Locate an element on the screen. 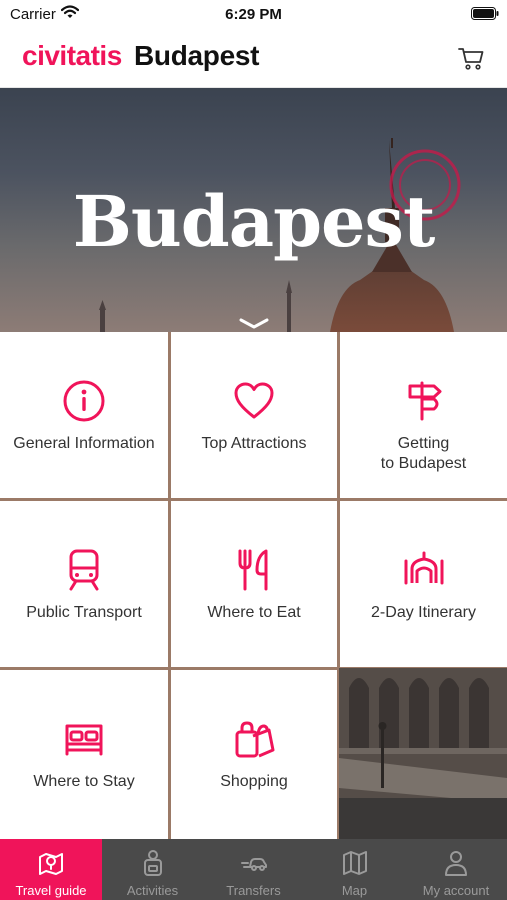  app-header: civitatis Budapest is located at coordinates (253, 59).